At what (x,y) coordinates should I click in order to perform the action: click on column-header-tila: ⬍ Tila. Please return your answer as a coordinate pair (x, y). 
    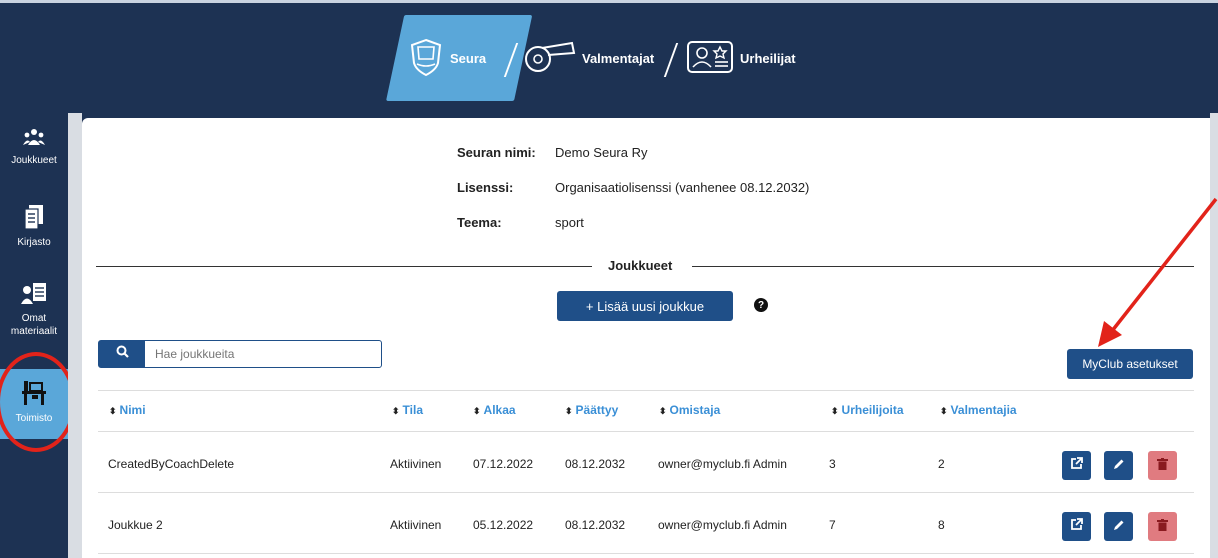
    Looking at the image, I should click on (407, 410).